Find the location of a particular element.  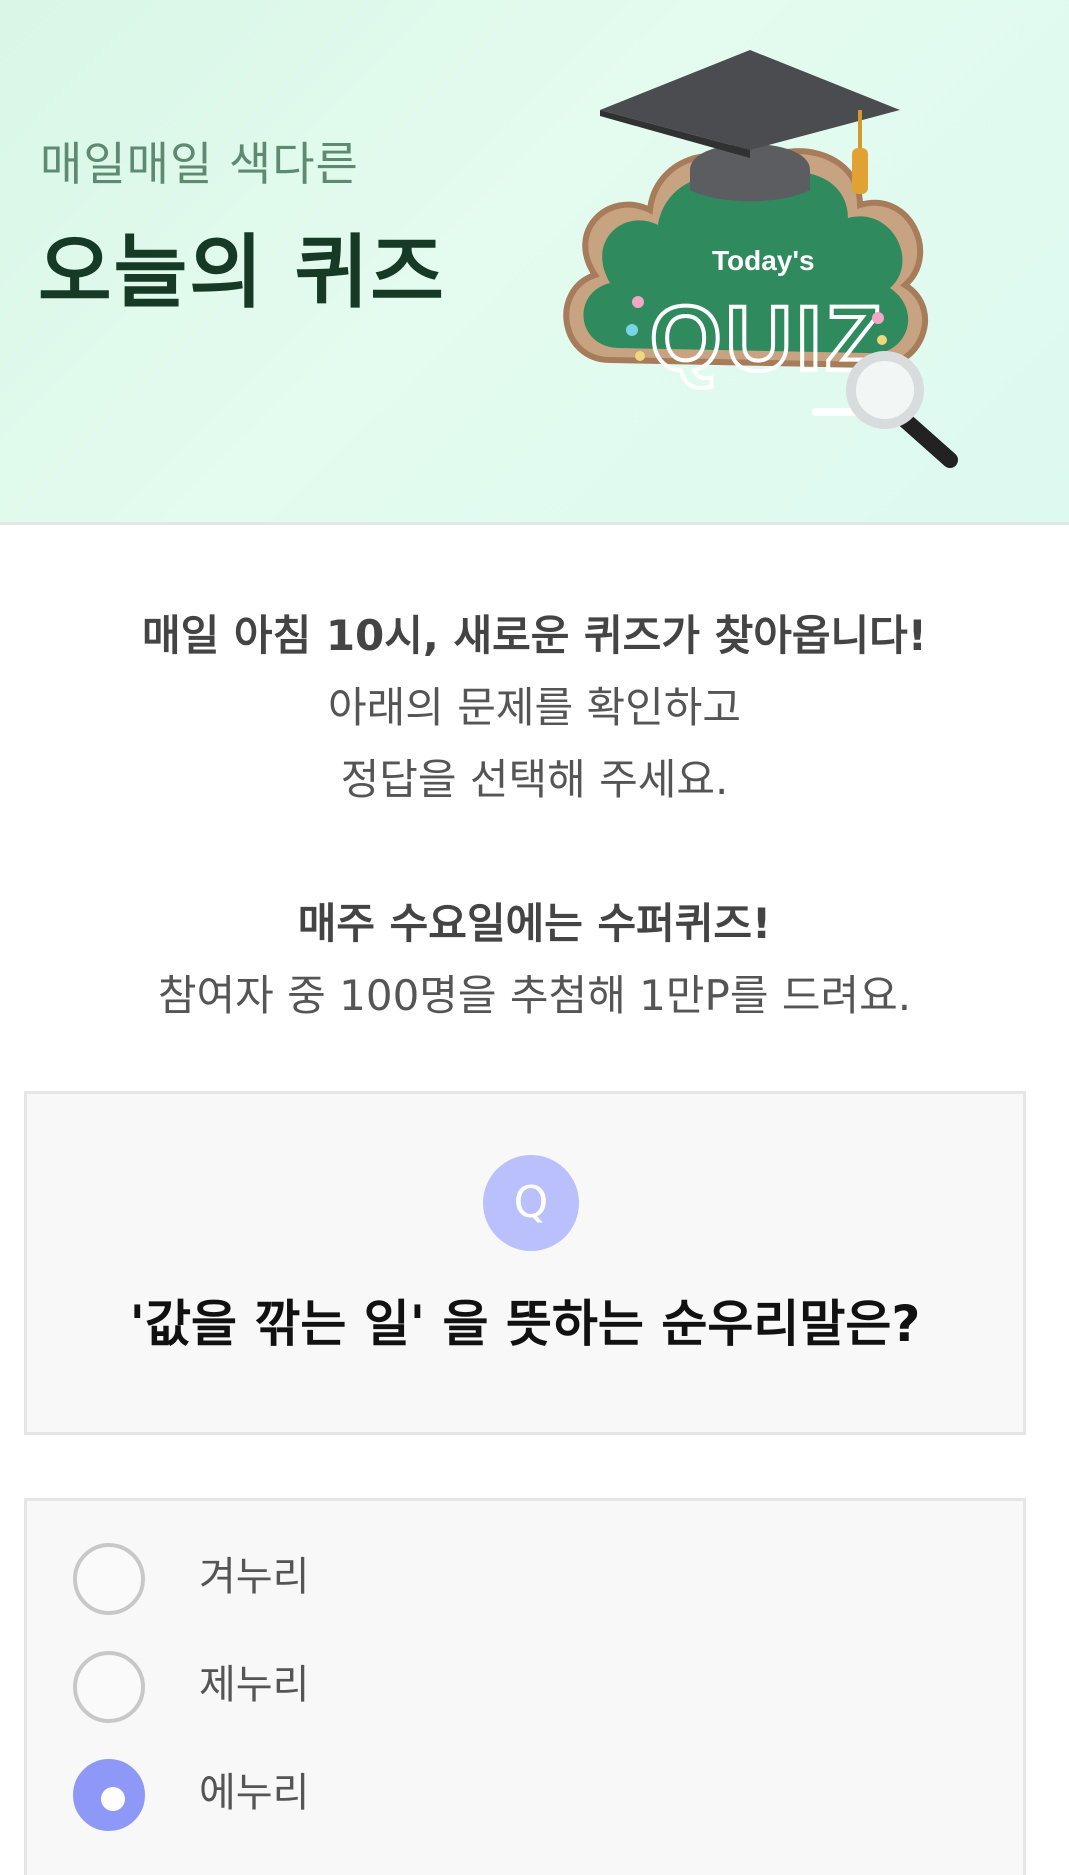

intro-text-2: 정답을 선택해 주세요. is located at coordinates (534, 779).